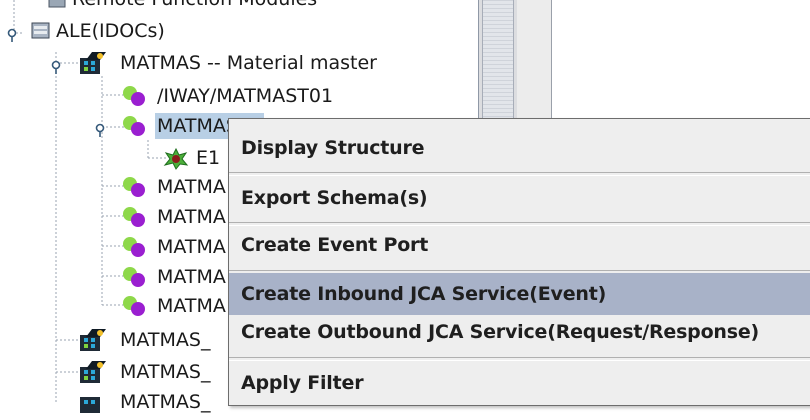  I want to click on tree-node-label: MATMAS -- Material master, so click(248, 63).